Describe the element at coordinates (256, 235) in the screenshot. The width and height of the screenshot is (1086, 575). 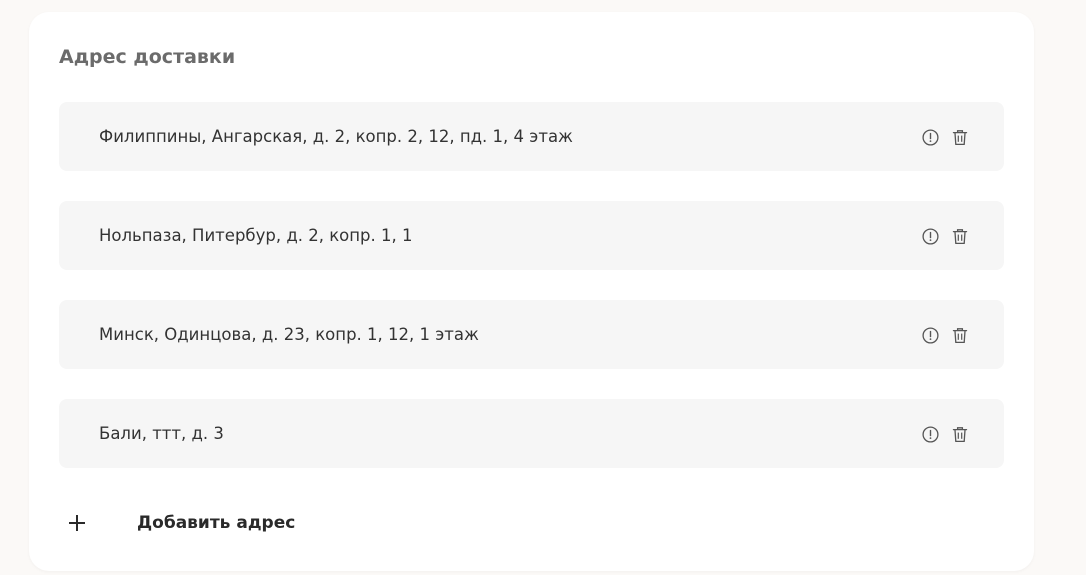
I see `address-text: Нольпаза, Питербур, д. 2, копр. 1, 1` at that location.